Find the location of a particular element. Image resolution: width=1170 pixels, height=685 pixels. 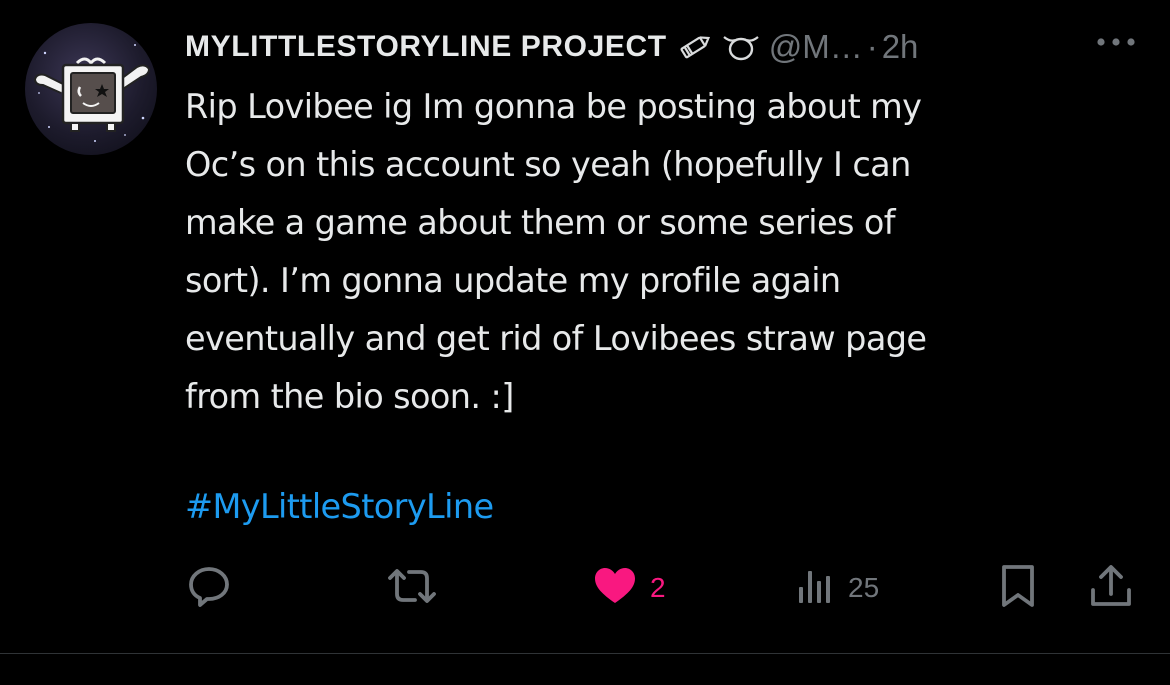

like-button: 2 is located at coordinates (629, 588).